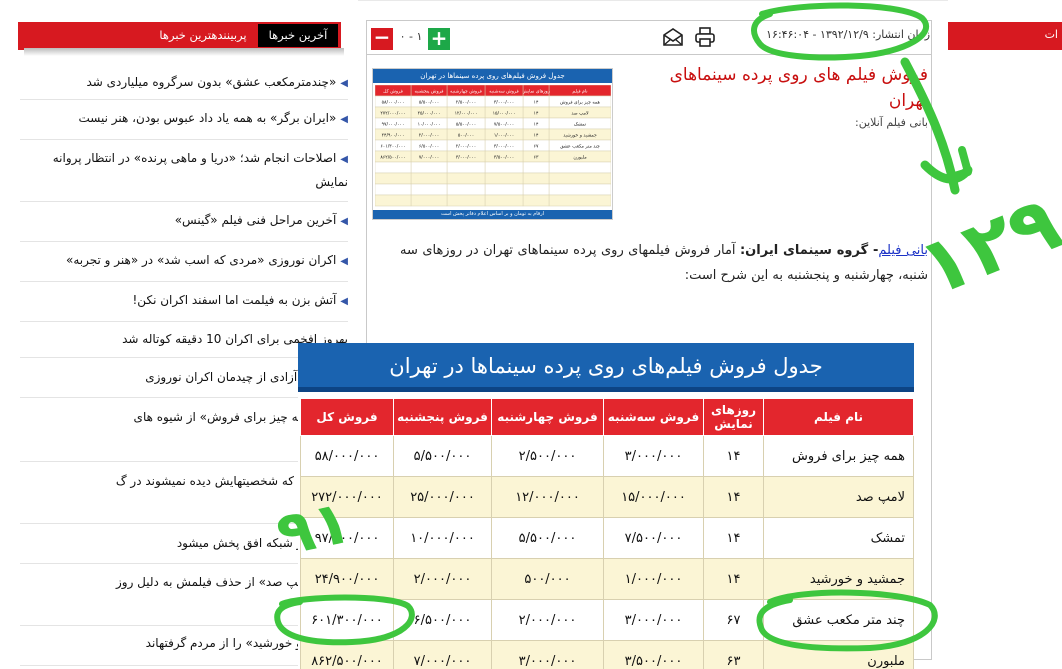 Image resolution: width=1062 pixels, height=669 pixels. What do you see at coordinates (347, 417) in the screenshot?
I see `table-header-cell: فروش کل` at bounding box center [347, 417].